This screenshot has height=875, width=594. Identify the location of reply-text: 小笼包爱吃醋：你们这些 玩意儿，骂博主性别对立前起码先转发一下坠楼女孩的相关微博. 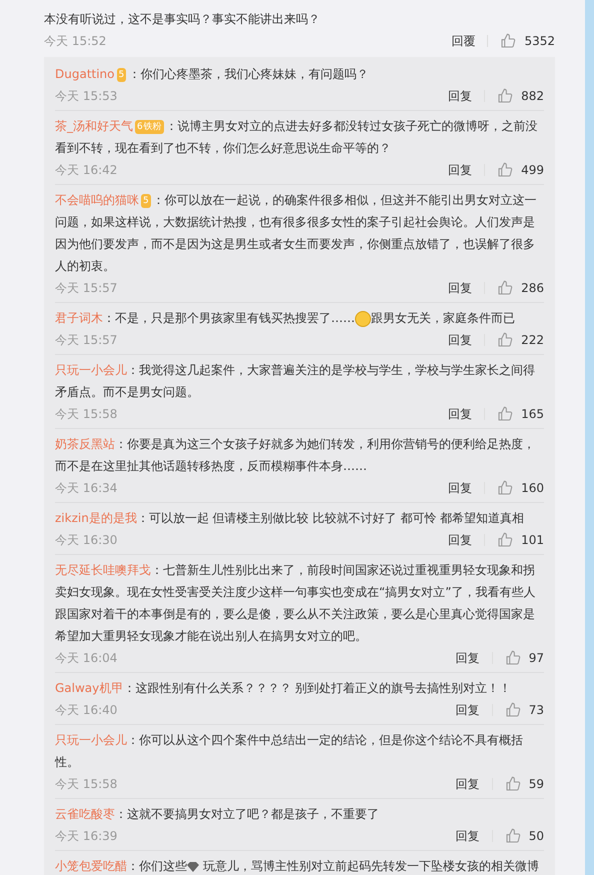
(297, 866).